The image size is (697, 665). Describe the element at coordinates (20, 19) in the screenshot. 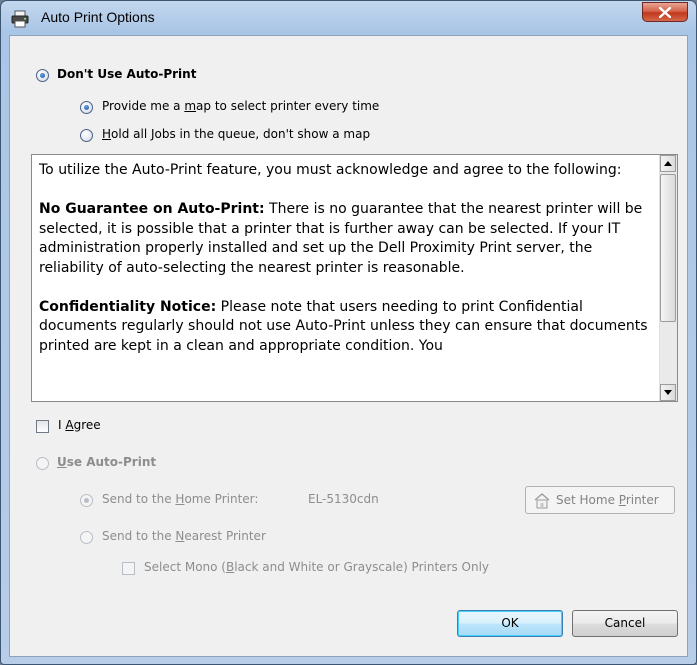

I see `printer-icon` at that location.